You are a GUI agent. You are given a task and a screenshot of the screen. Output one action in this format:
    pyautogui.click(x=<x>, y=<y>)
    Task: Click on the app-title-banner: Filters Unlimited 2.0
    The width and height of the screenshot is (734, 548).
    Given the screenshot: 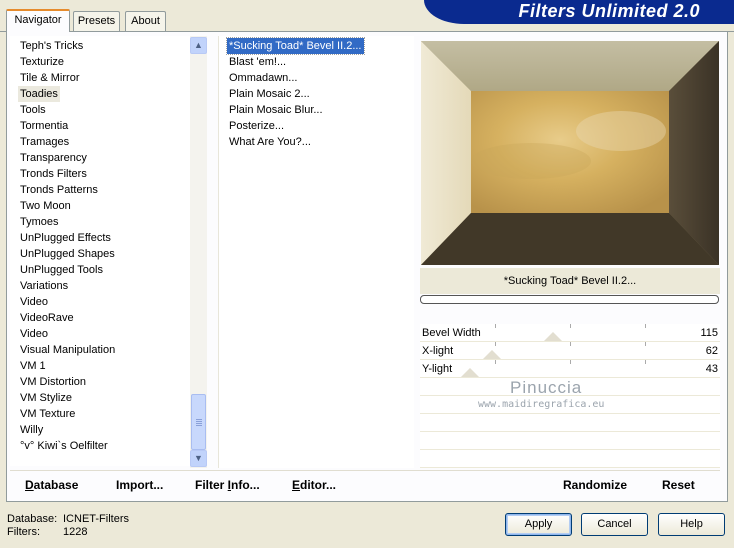 What is the action you would take?
    pyautogui.click(x=579, y=12)
    